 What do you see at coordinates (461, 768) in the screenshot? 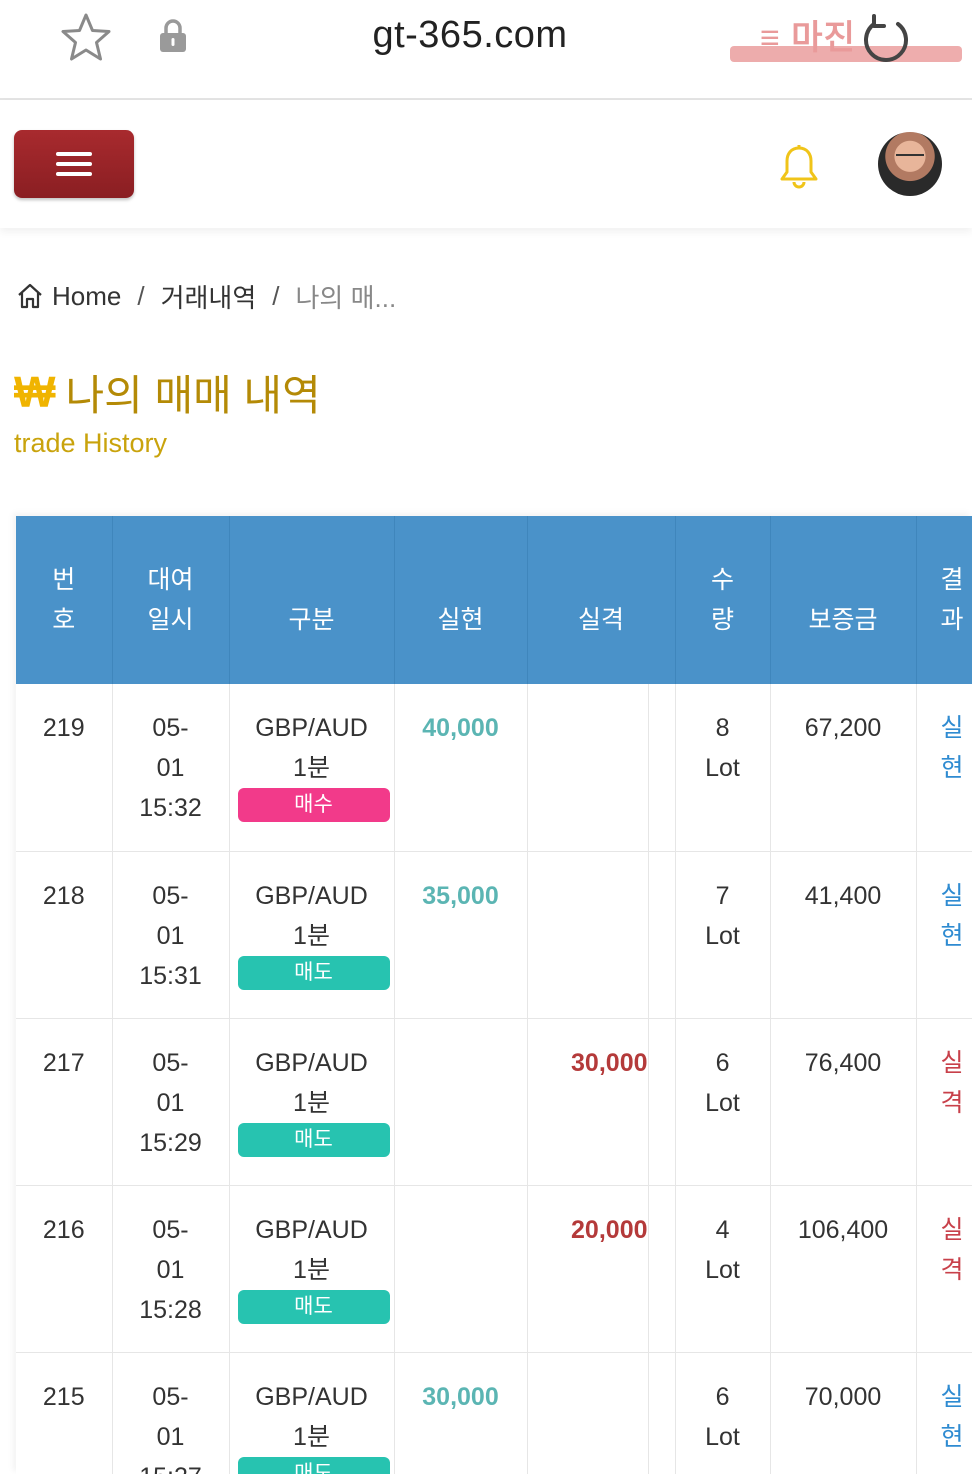
I see `cell-realized: 40,000` at bounding box center [461, 768].